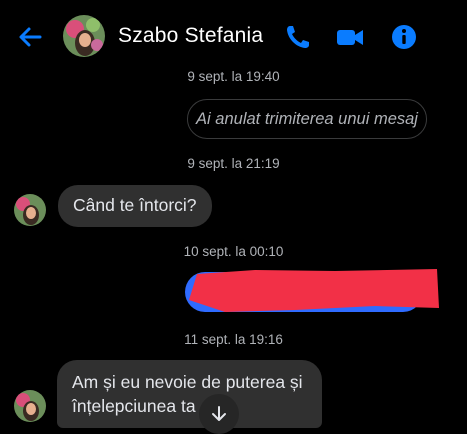 The width and height of the screenshot is (467, 434). I want to click on redaction-scribble, so click(312, 290).